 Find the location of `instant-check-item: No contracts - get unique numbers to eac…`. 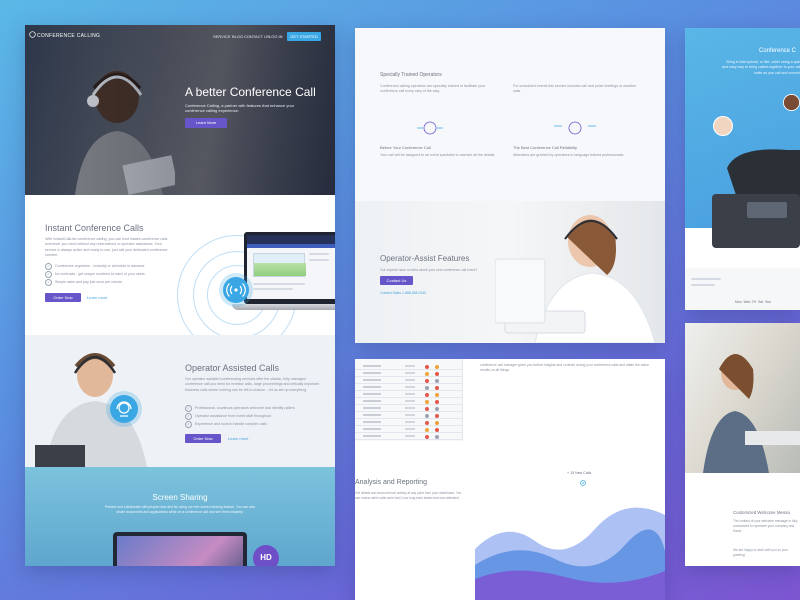

instant-check-item: No contracts - get unique numbers to eac… is located at coordinates (95, 274).